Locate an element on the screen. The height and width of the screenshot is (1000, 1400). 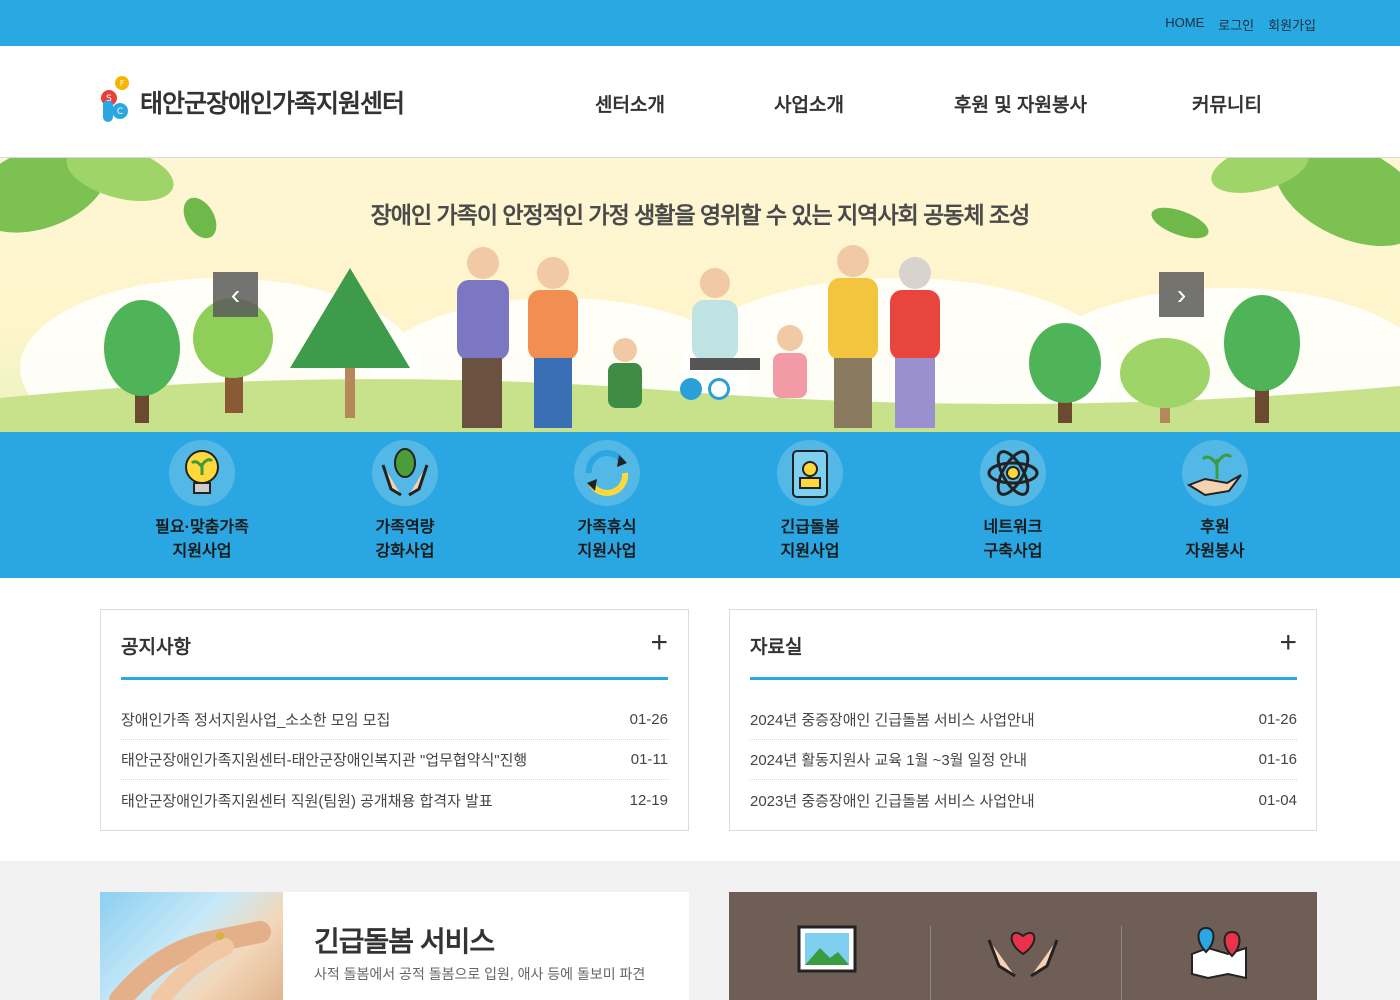
archive-board-header: 자료실 + is located at coordinates (1023, 654).